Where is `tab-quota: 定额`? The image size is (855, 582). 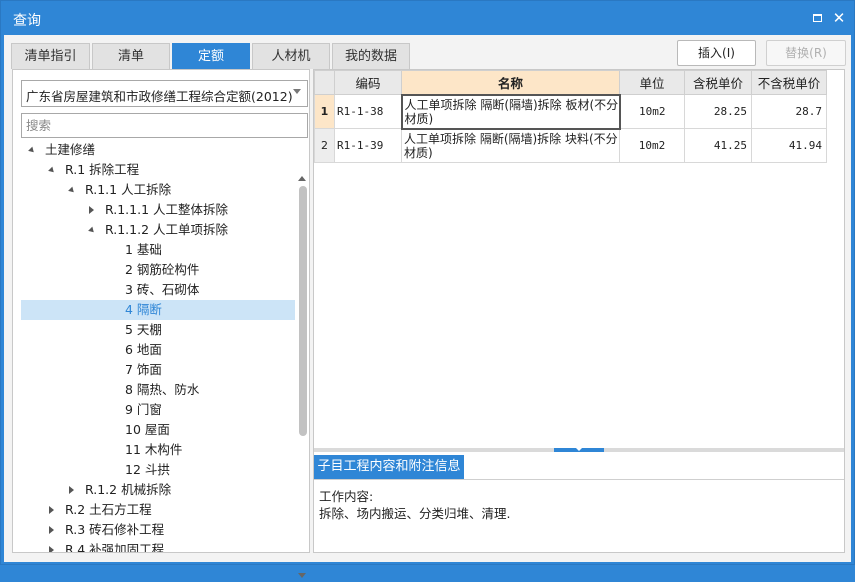
tab-quota: 定额 is located at coordinates (211, 56).